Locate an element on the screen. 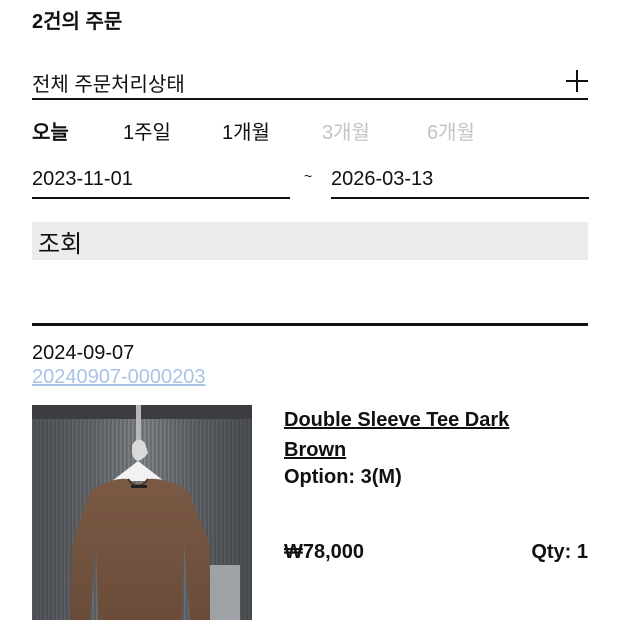 This screenshot has width=620, height=620. search-button: 조회 is located at coordinates (310, 241).